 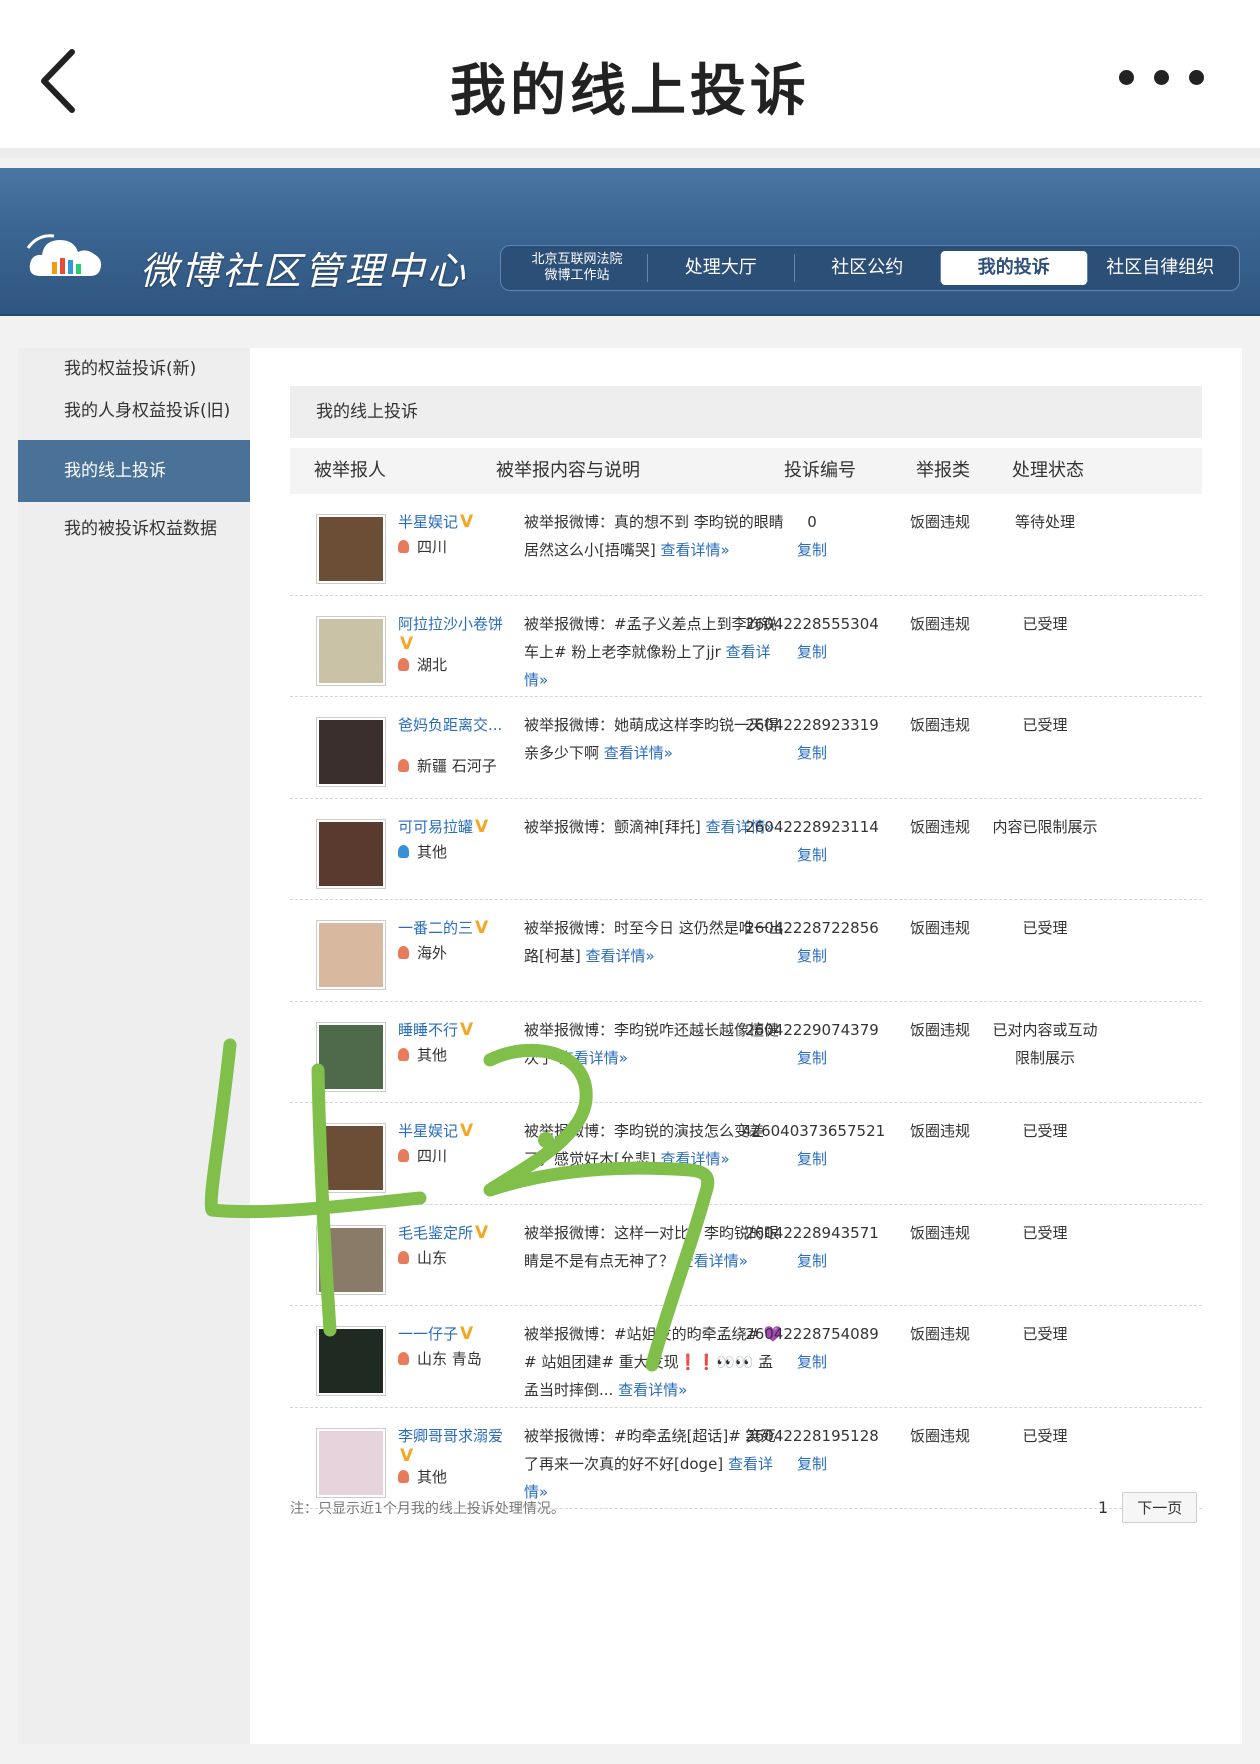 What do you see at coordinates (1045, 725) in the screenshot?
I see `process-status: 已受理` at bounding box center [1045, 725].